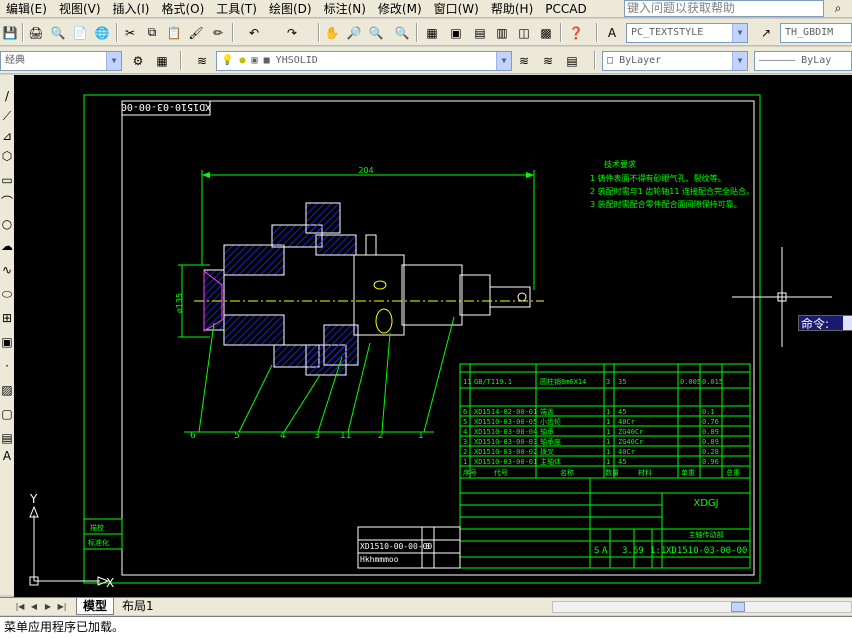 The image size is (852, 638). What do you see at coordinates (402, 32) in the screenshot?
I see `zoom-previous-icon: 🔍` at bounding box center [402, 32].